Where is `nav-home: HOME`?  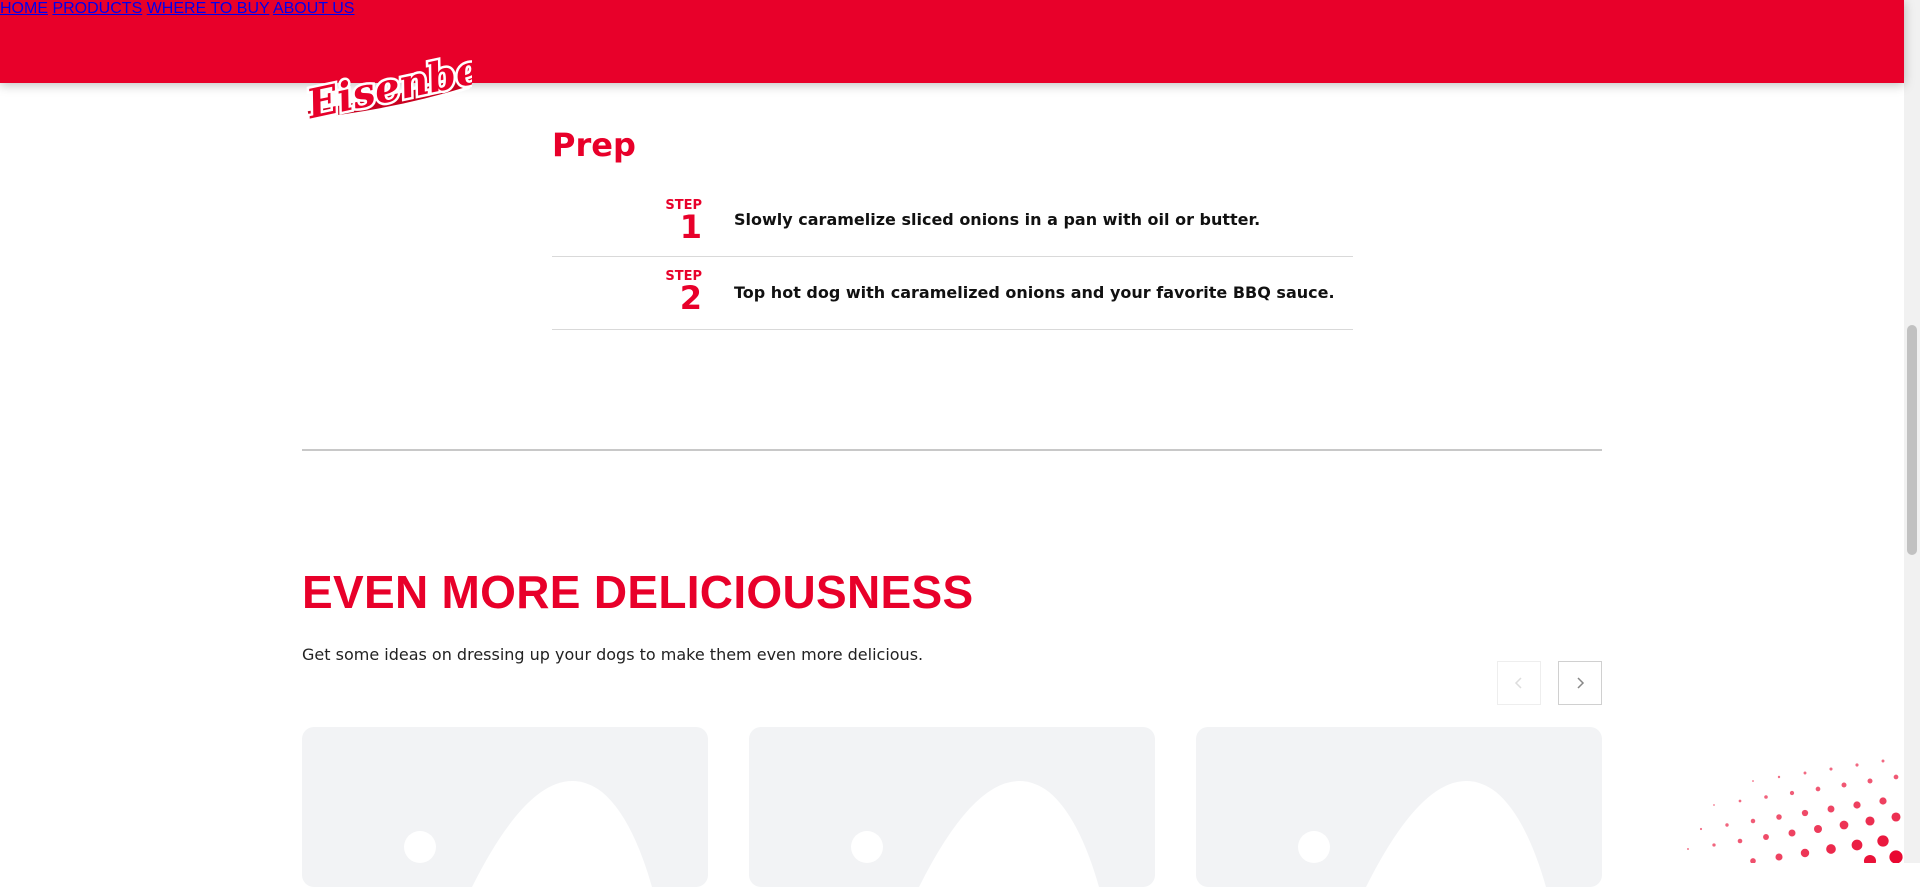
nav-home: HOME is located at coordinates (24, 8).